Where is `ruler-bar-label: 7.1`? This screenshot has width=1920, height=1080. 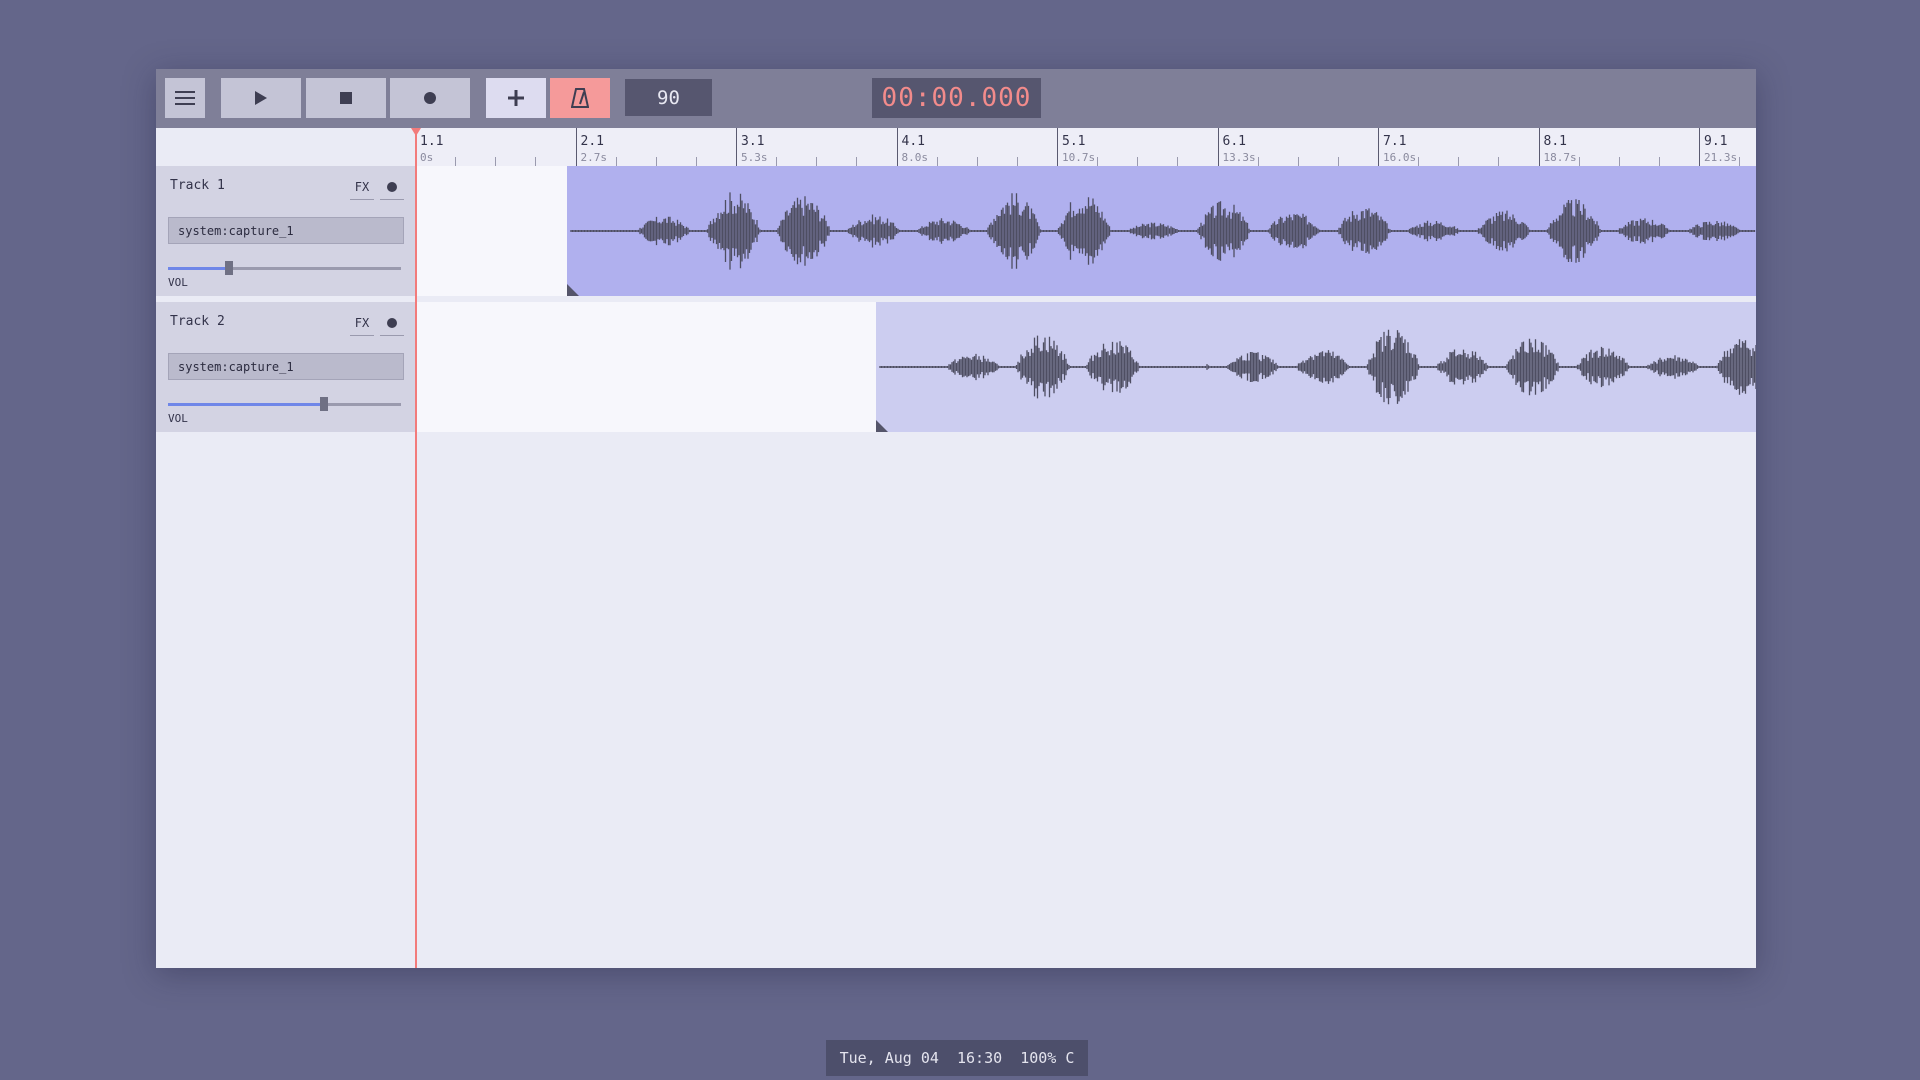
ruler-bar-label: 7.1 is located at coordinates (1395, 141).